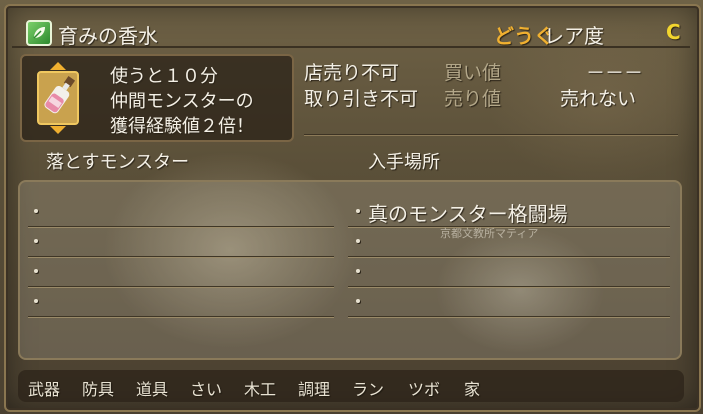 This screenshot has height=414, width=703. I want to click on location-entry: 真のモンスター格闘場, so click(468, 212).